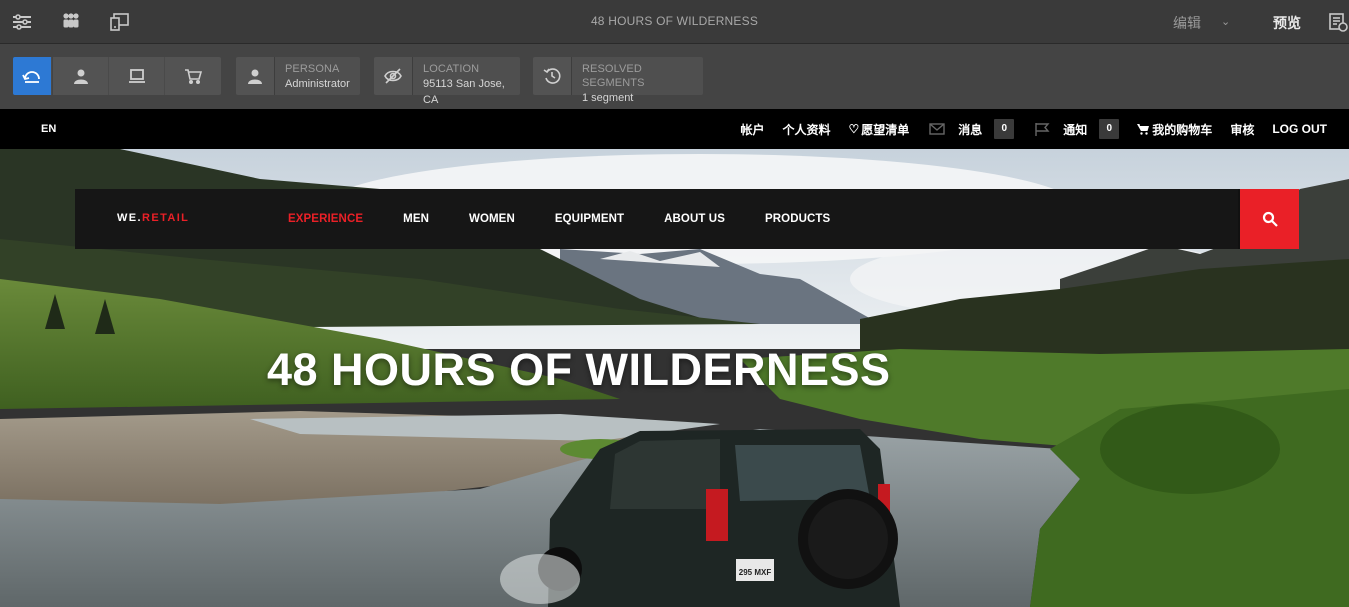  What do you see at coordinates (694, 219) in the screenshot?
I see `nav-item-about-us: ABOUT US` at bounding box center [694, 219].